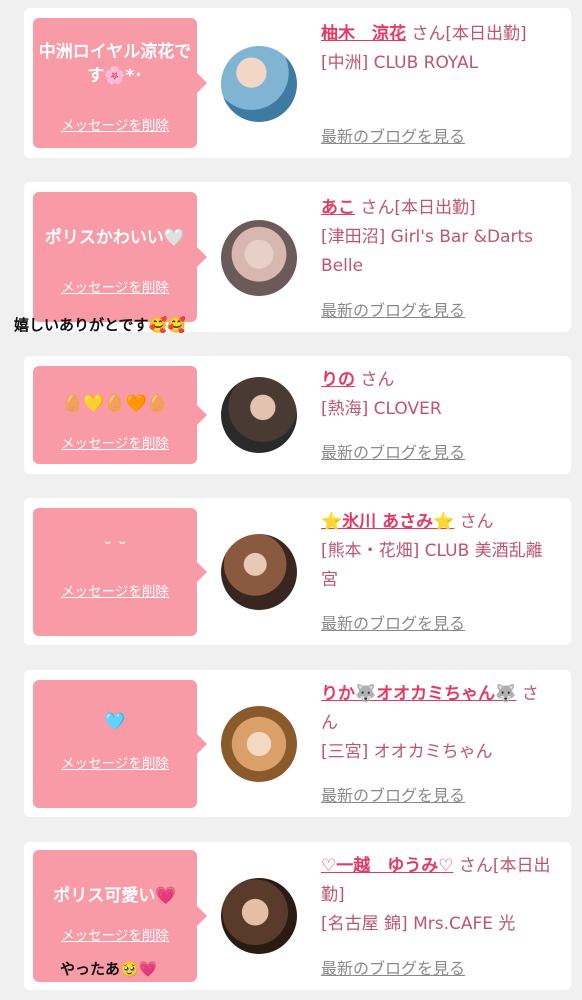  Describe the element at coordinates (437, 895) in the screenshot. I see `entry-info: ♡一越 ゆうみ♡ さん[本日出勤] [名古屋 錦] Mrs.CAFE 光` at that location.